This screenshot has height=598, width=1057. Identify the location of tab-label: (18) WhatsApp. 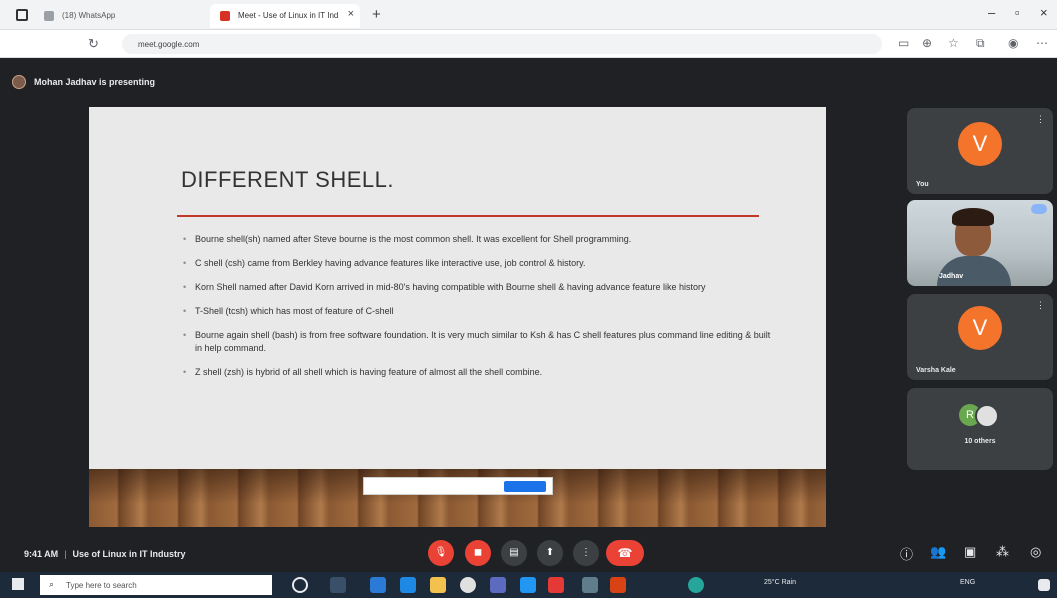
(89, 15).